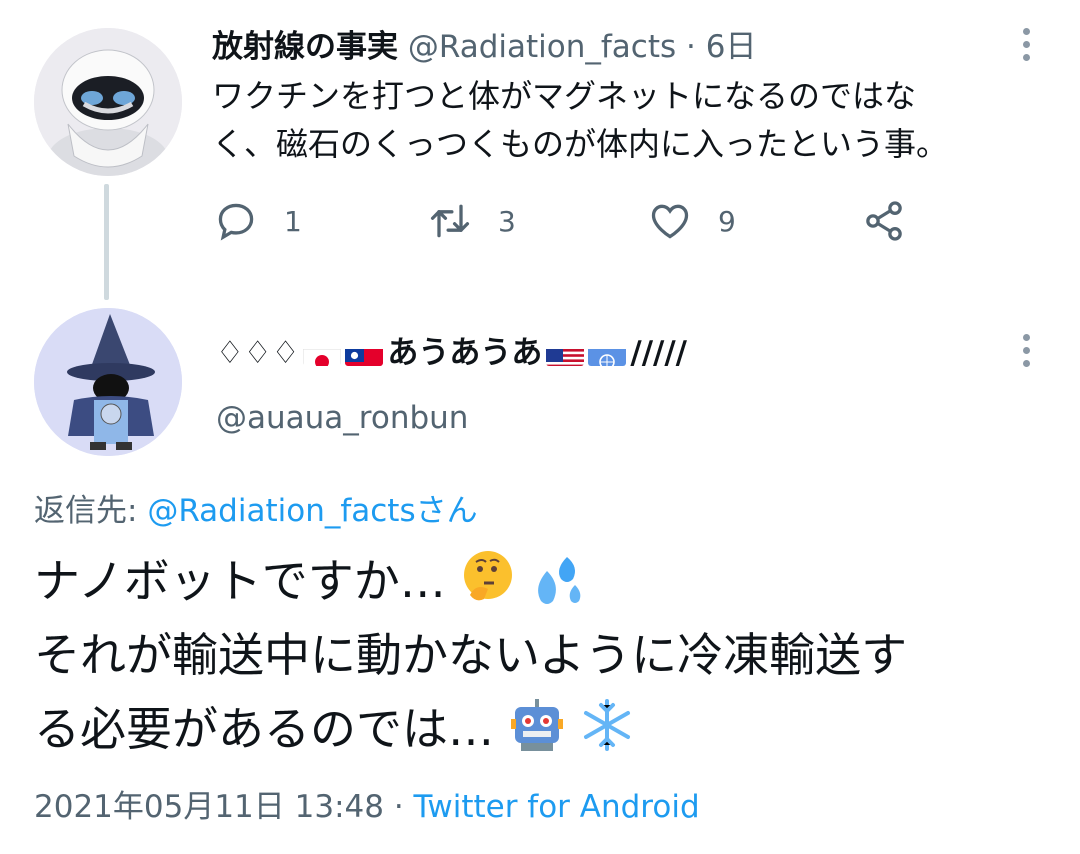 This screenshot has width=1080, height=854. What do you see at coordinates (565, 353) in the screenshot?
I see `usa-flag-icon` at bounding box center [565, 353].